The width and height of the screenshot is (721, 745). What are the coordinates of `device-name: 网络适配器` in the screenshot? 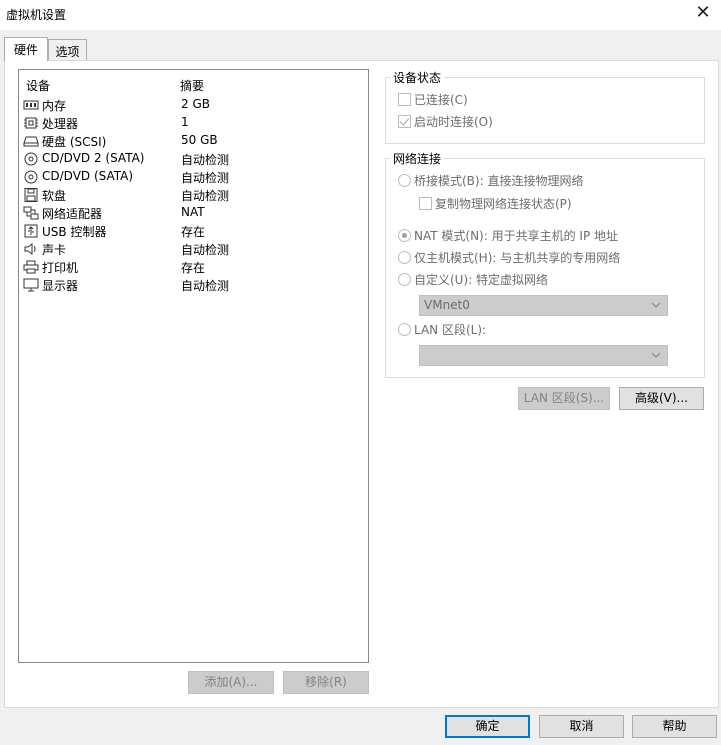 It's located at (72, 214).